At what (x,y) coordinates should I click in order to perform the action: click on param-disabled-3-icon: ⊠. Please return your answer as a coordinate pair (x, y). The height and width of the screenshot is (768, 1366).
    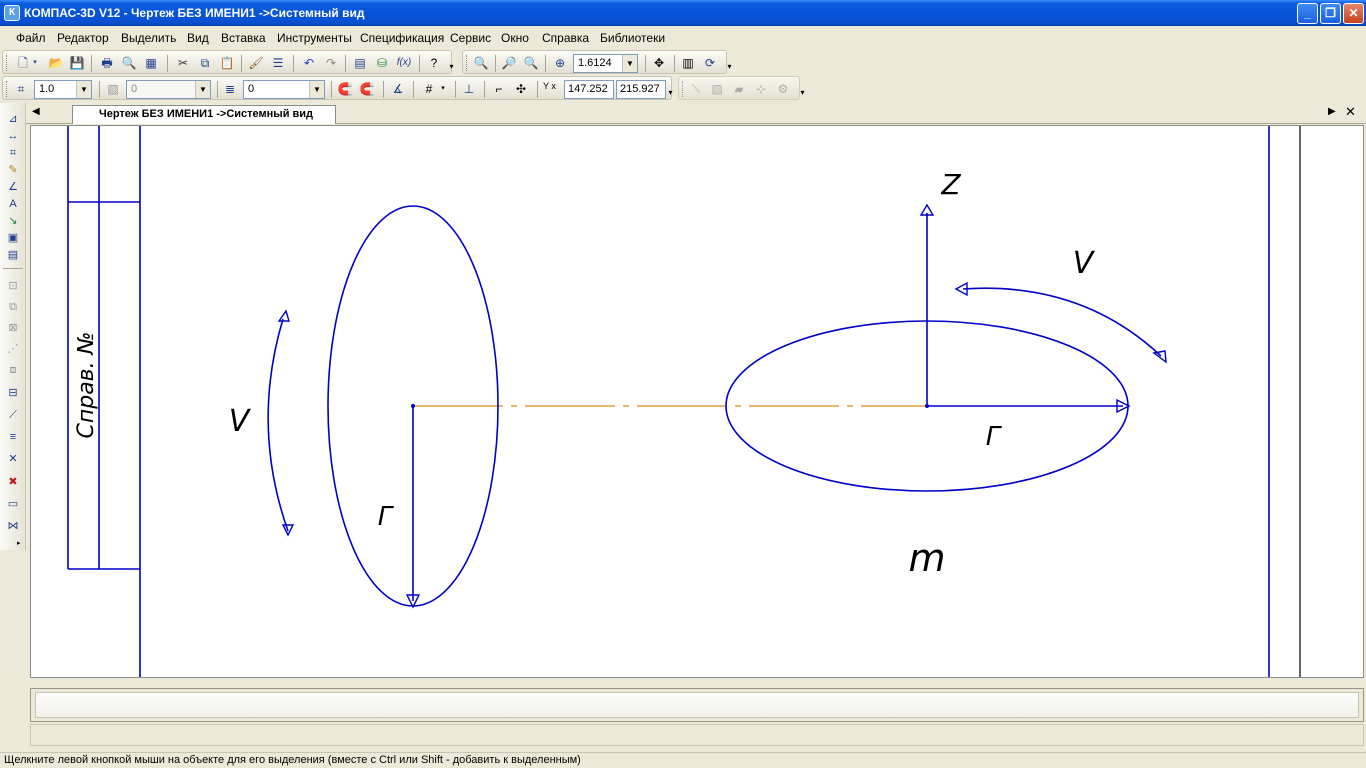
    Looking at the image, I should click on (13, 328).